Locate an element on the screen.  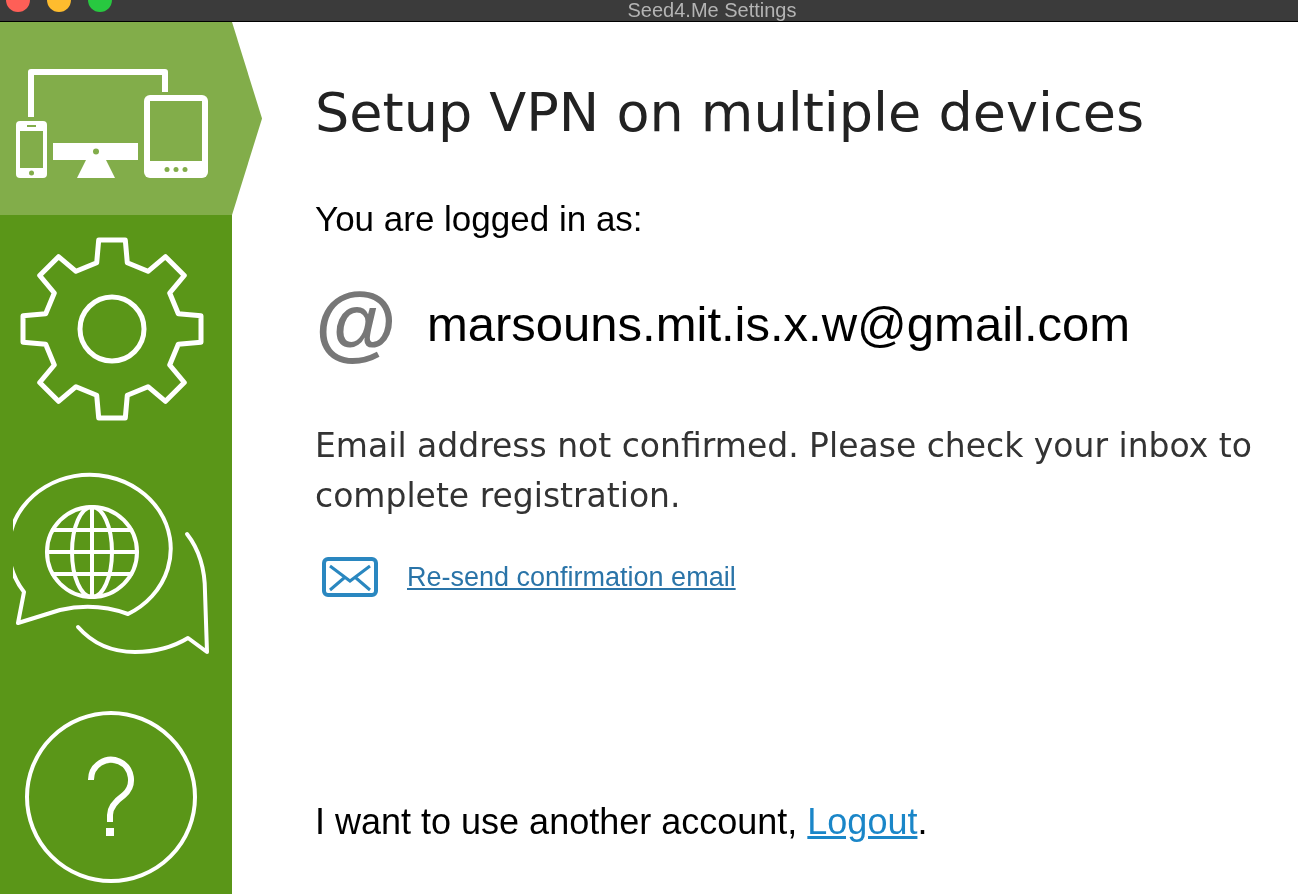
sidebar-tab is located at coordinates (131, 118).